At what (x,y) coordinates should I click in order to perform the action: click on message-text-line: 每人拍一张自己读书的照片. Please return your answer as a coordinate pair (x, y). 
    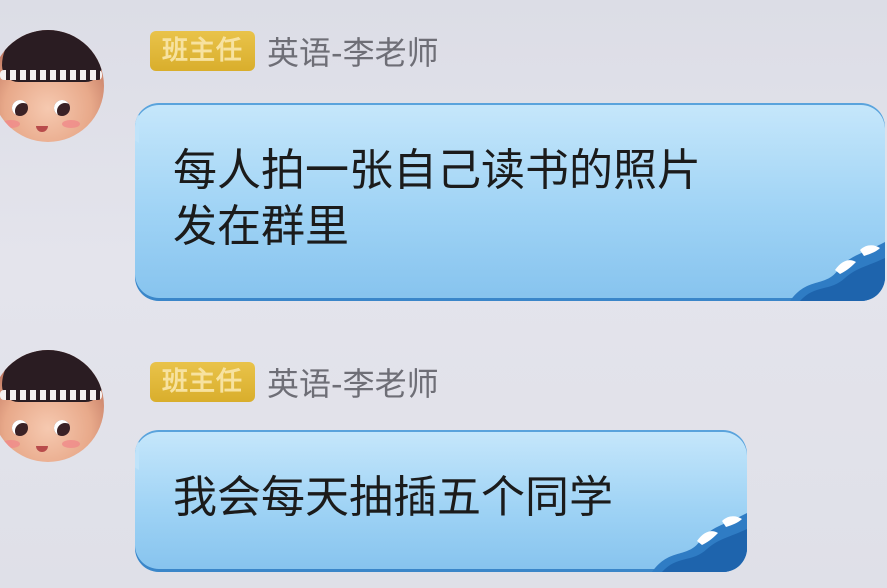
    Looking at the image, I should click on (437, 170).